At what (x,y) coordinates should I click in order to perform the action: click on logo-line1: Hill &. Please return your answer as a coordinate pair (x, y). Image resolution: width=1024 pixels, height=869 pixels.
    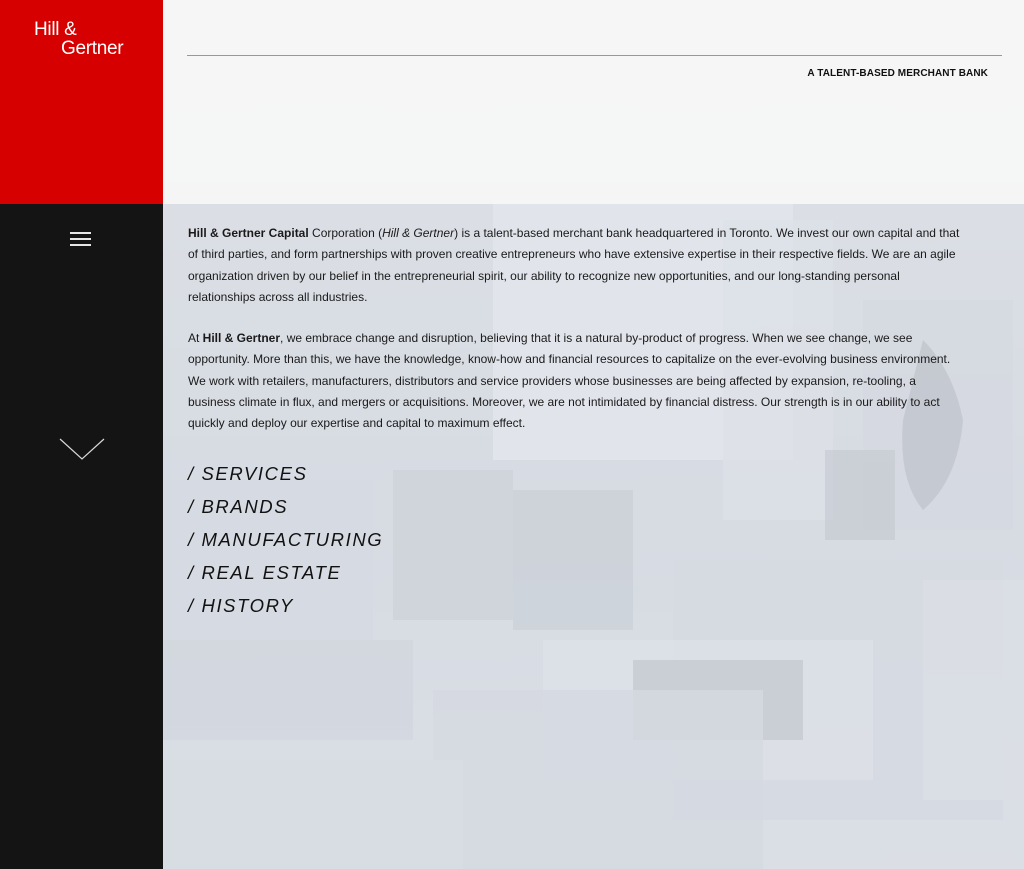
    Looking at the image, I should click on (55, 29).